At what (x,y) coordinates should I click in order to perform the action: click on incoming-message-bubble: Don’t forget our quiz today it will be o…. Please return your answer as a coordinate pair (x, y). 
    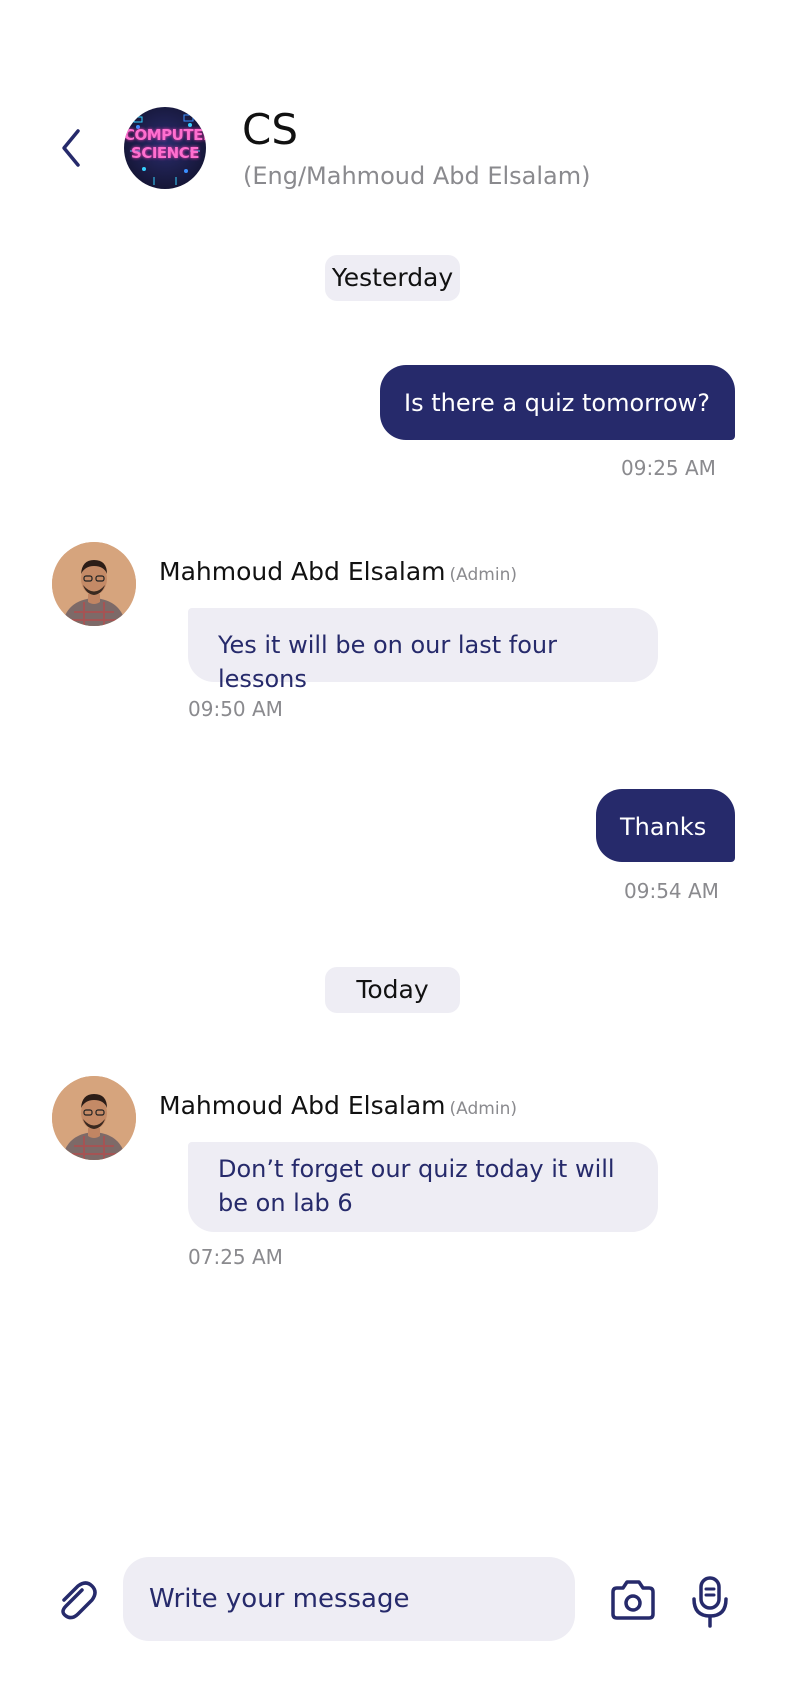
    Looking at the image, I should click on (423, 1187).